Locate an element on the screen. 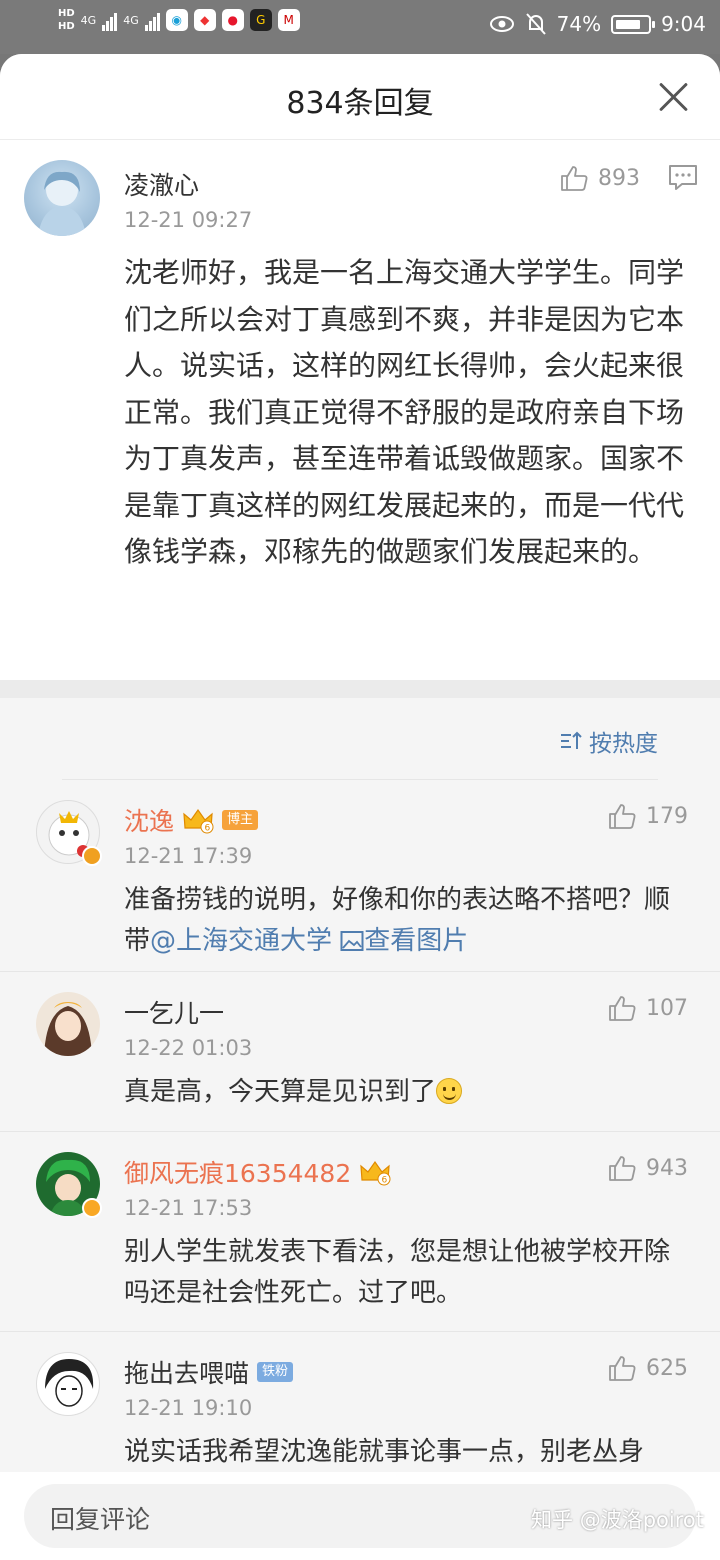 The width and height of the screenshot is (720, 1560). view-image-link: 查看图片 is located at coordinates (404, 941).